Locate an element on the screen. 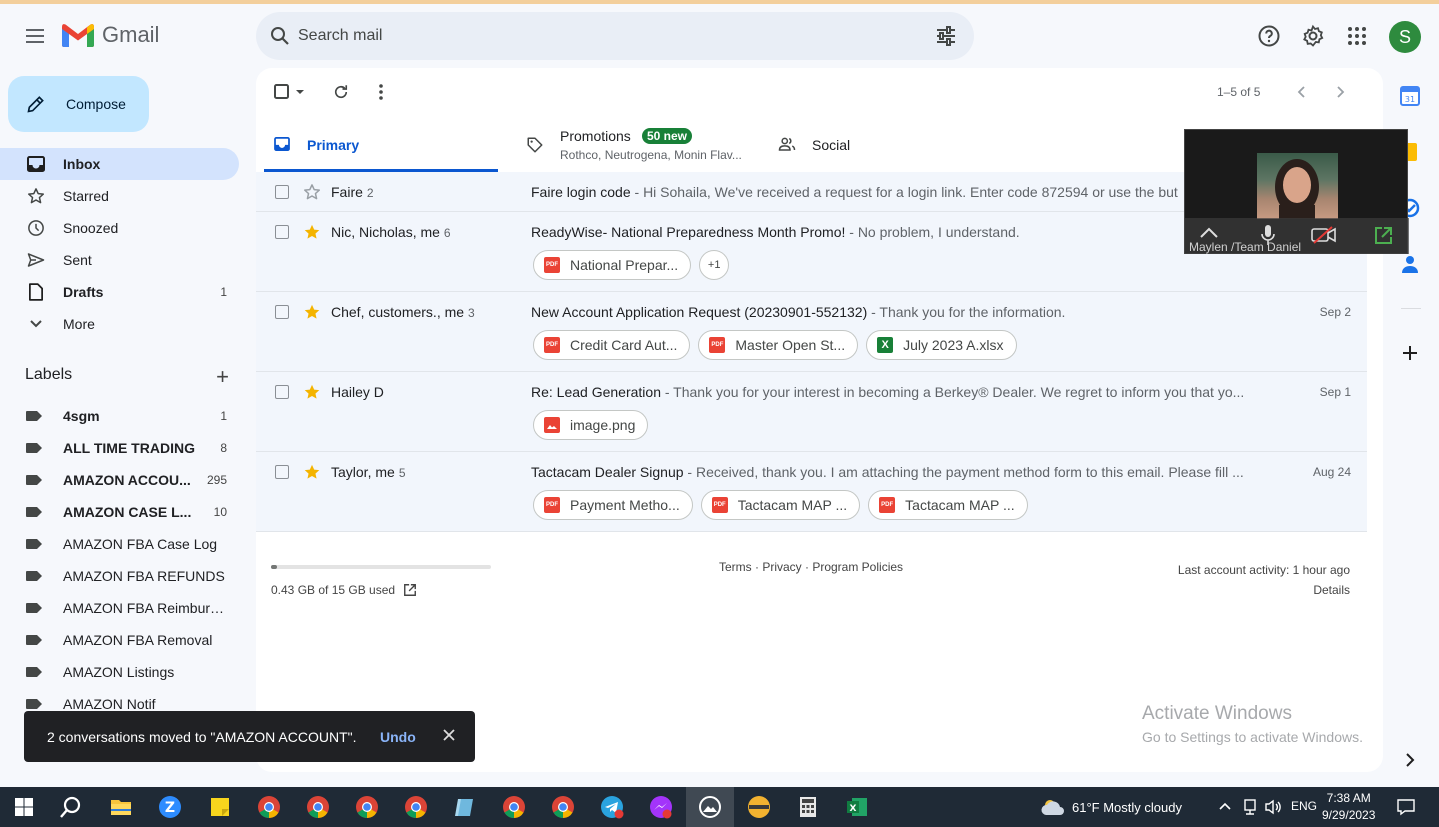 This screenshot has height=827, width=1439. network-icon is located at coordinates (1250, 807).